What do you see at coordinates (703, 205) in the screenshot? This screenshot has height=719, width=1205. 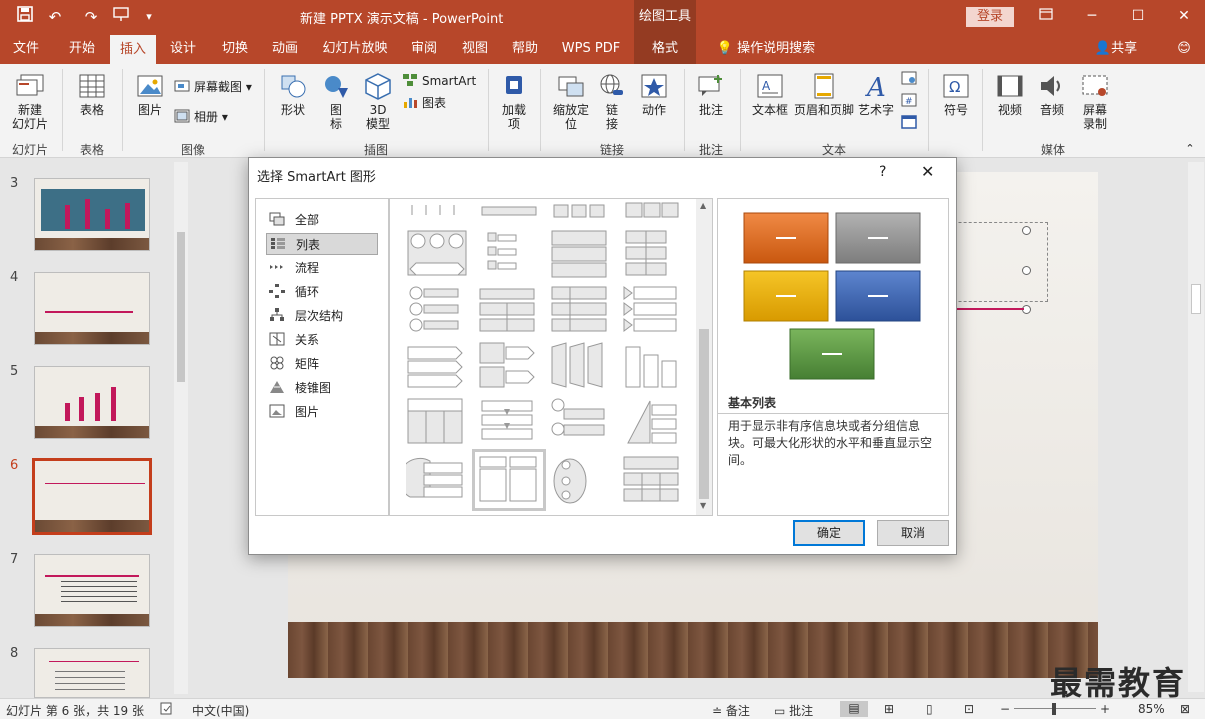 I see `scroll-up-icon: ▲` at bounding box center [703, 205].